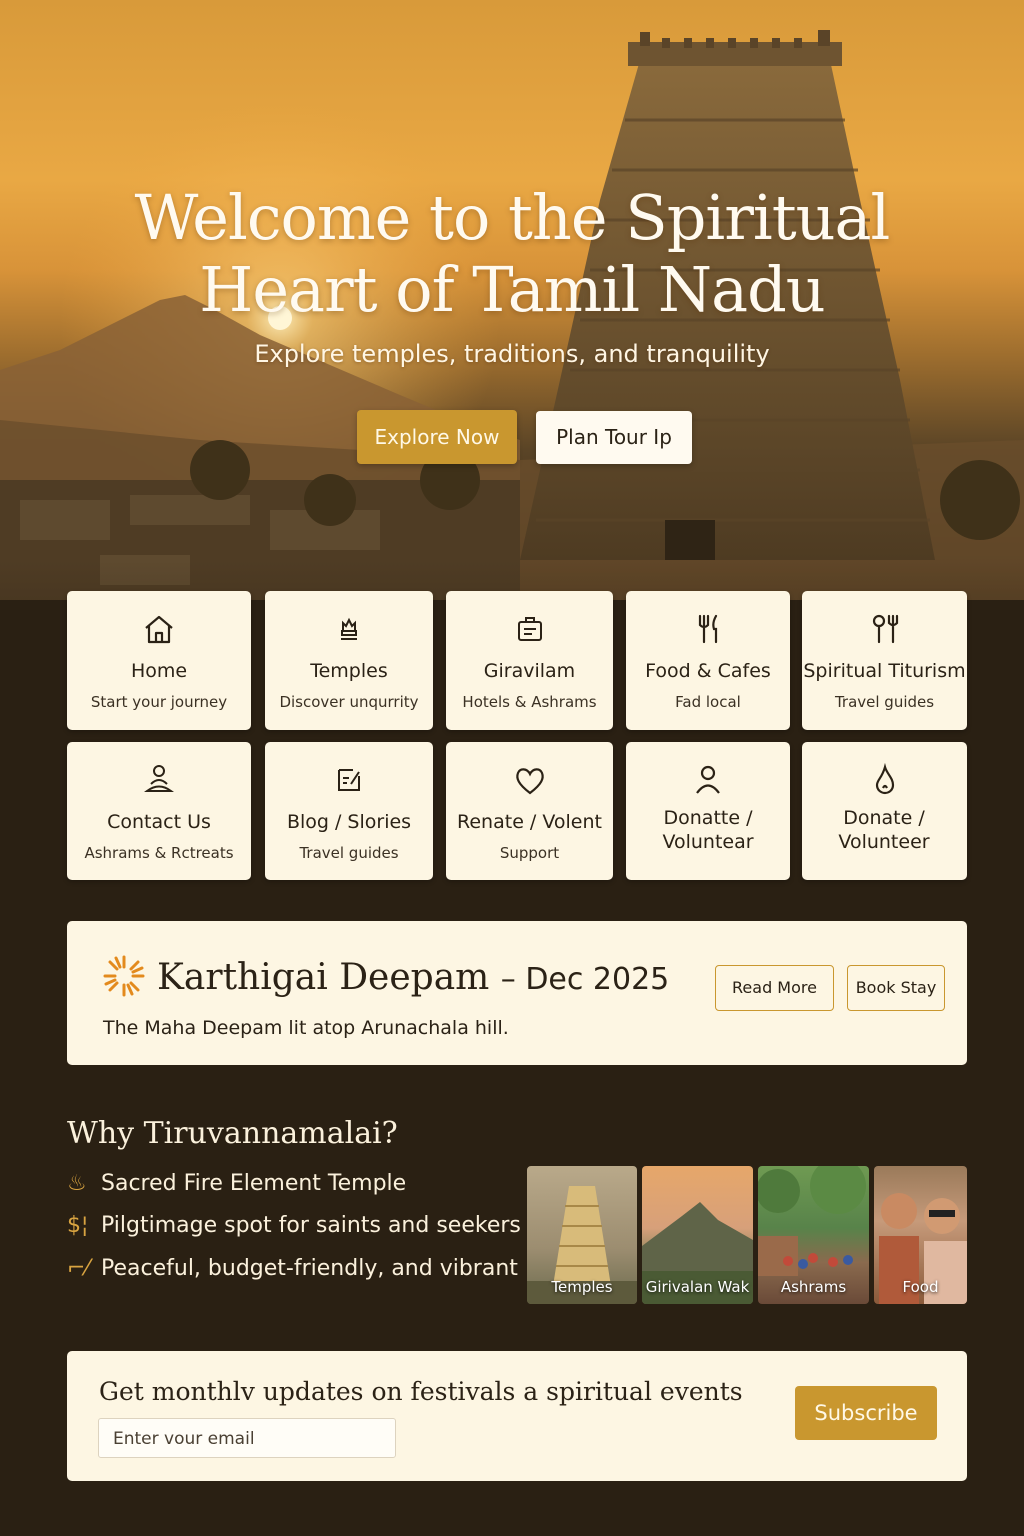 The width and height of the screenshot is (1024, 1536). Describe the element at coordinates (159, 629) in the screenshot. I see `home-icon` at that location.